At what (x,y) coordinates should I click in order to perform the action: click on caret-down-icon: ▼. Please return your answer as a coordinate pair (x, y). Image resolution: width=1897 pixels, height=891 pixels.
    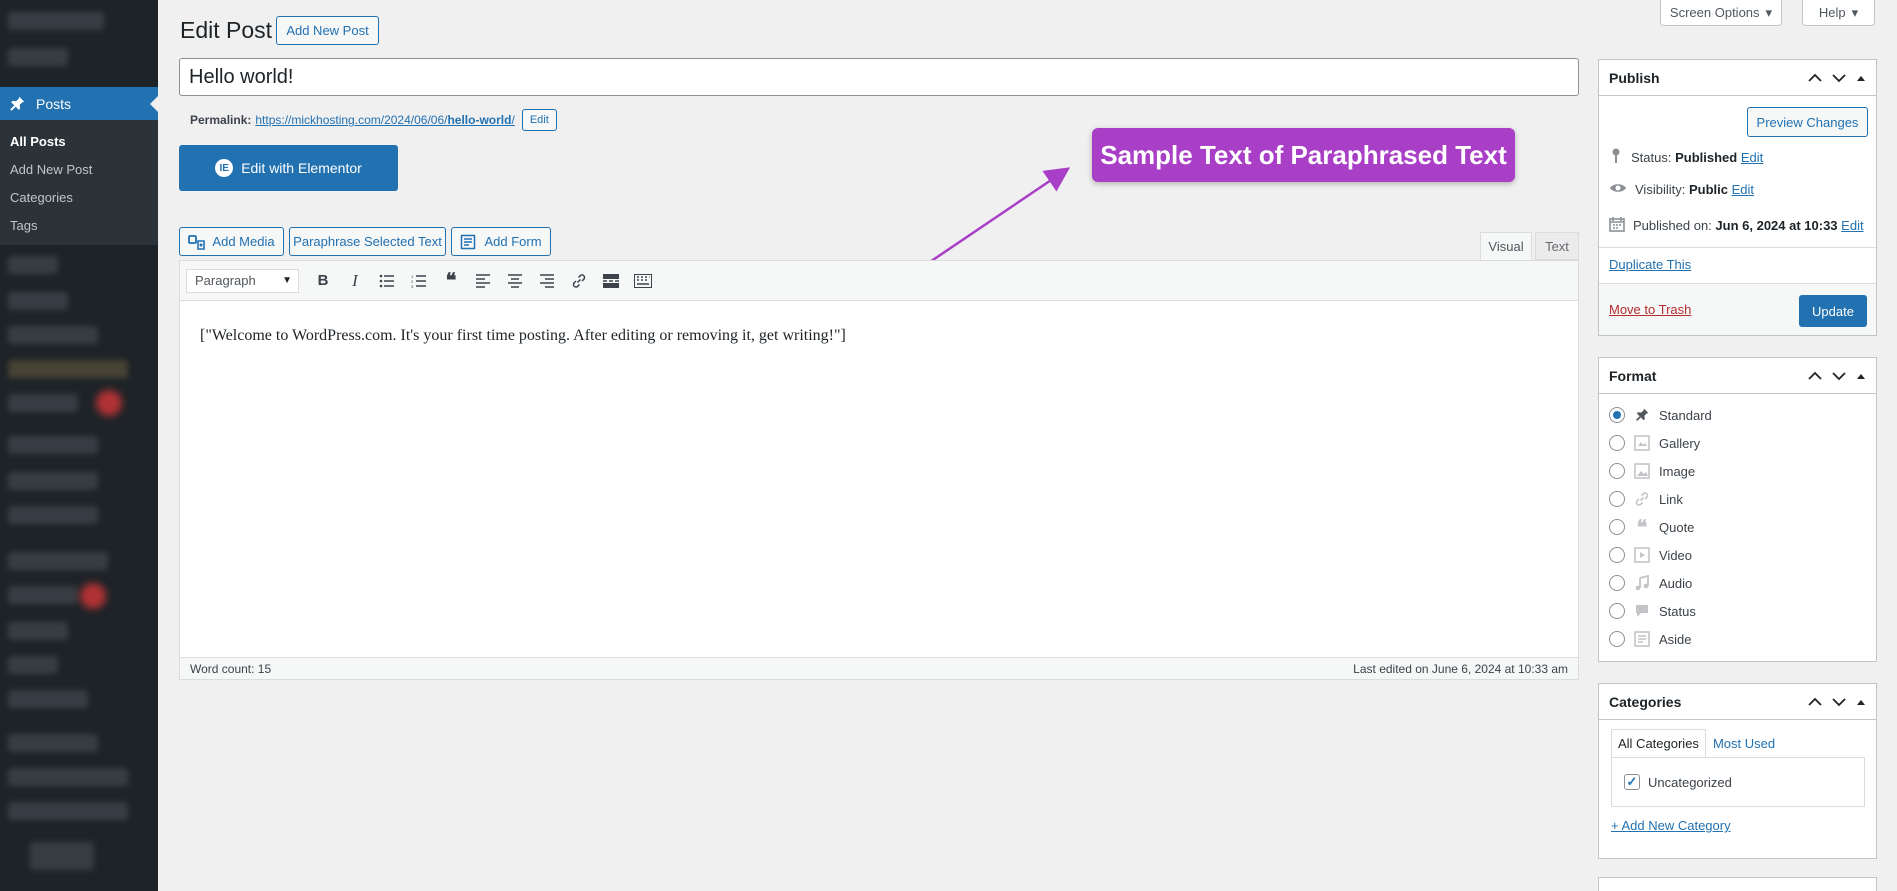
    Looking at the image, I should click on (287, 280).